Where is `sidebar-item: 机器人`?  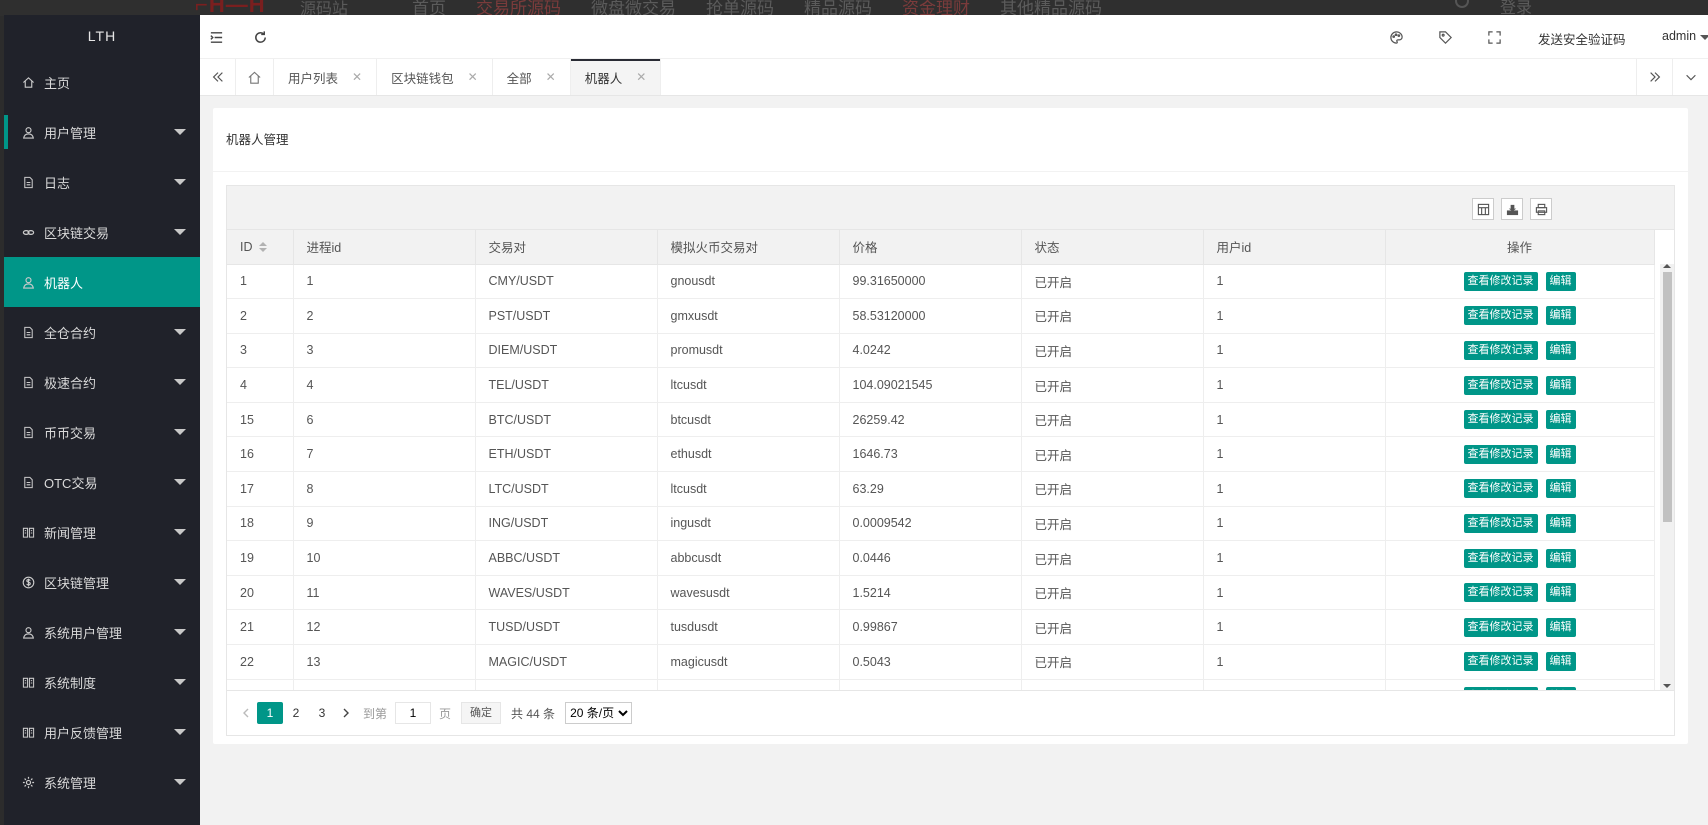
sidebar-item: 机器人 is located at coordinates (102, 282).